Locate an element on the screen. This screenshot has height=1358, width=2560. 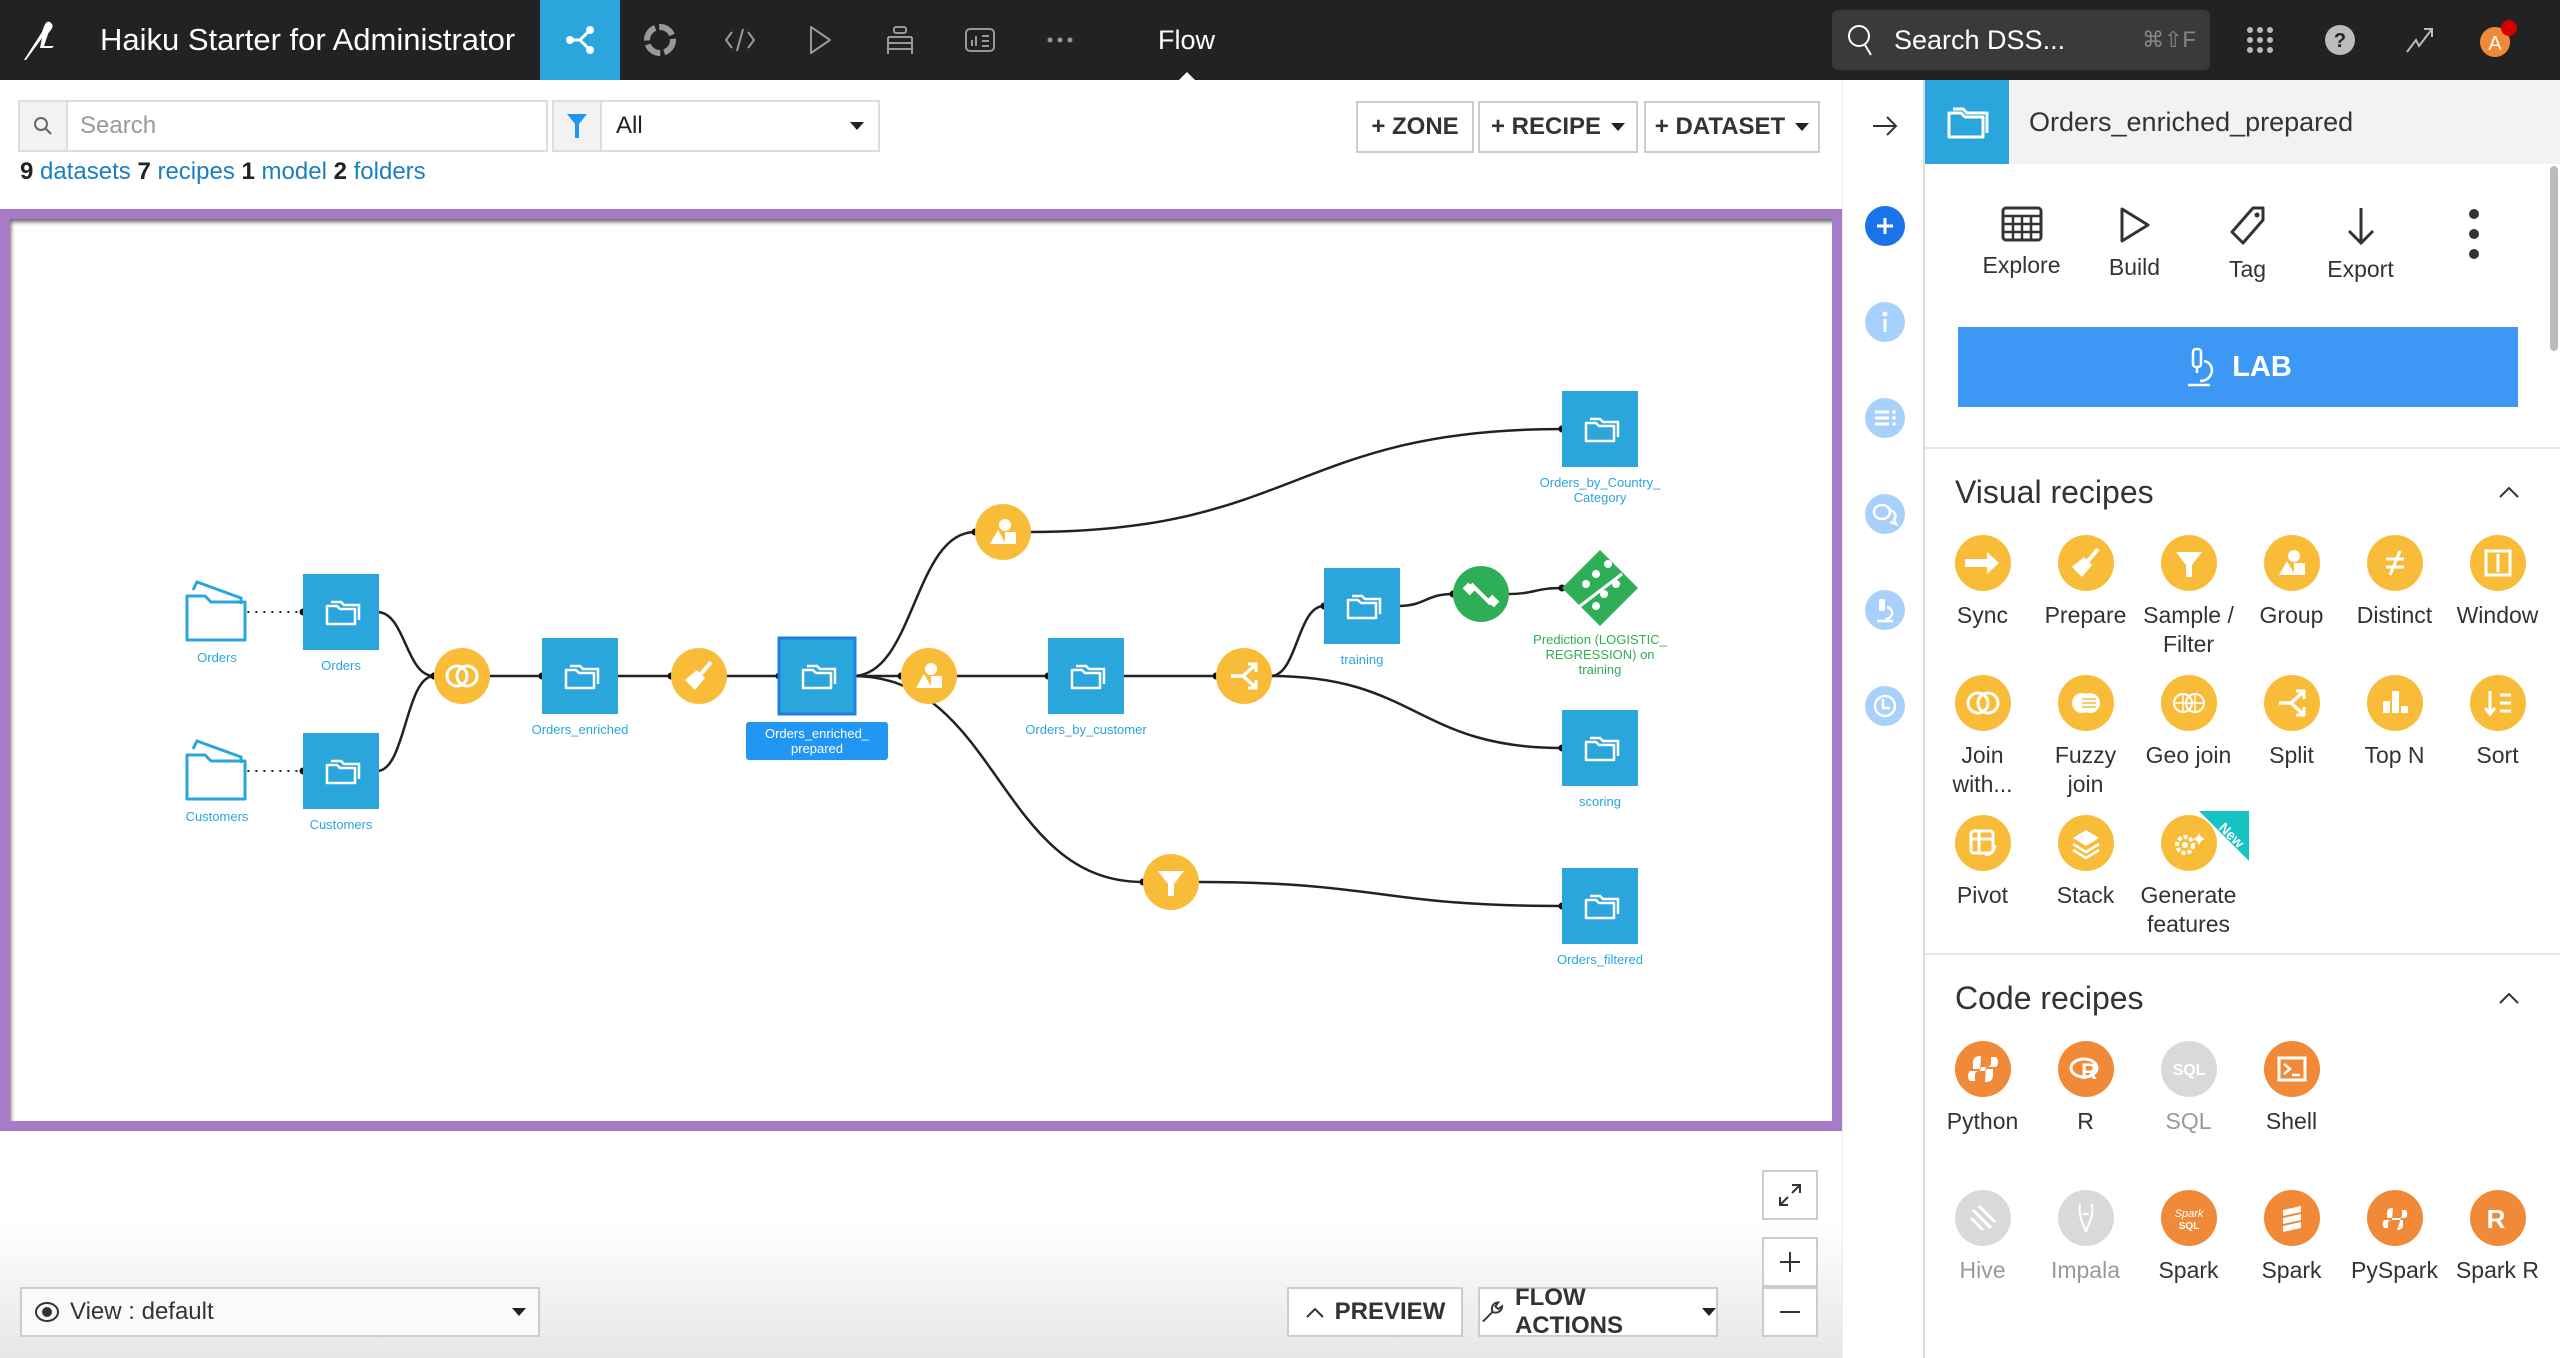
project-title: Haiku Starter for Administrator is located at coordinates (320, 40).